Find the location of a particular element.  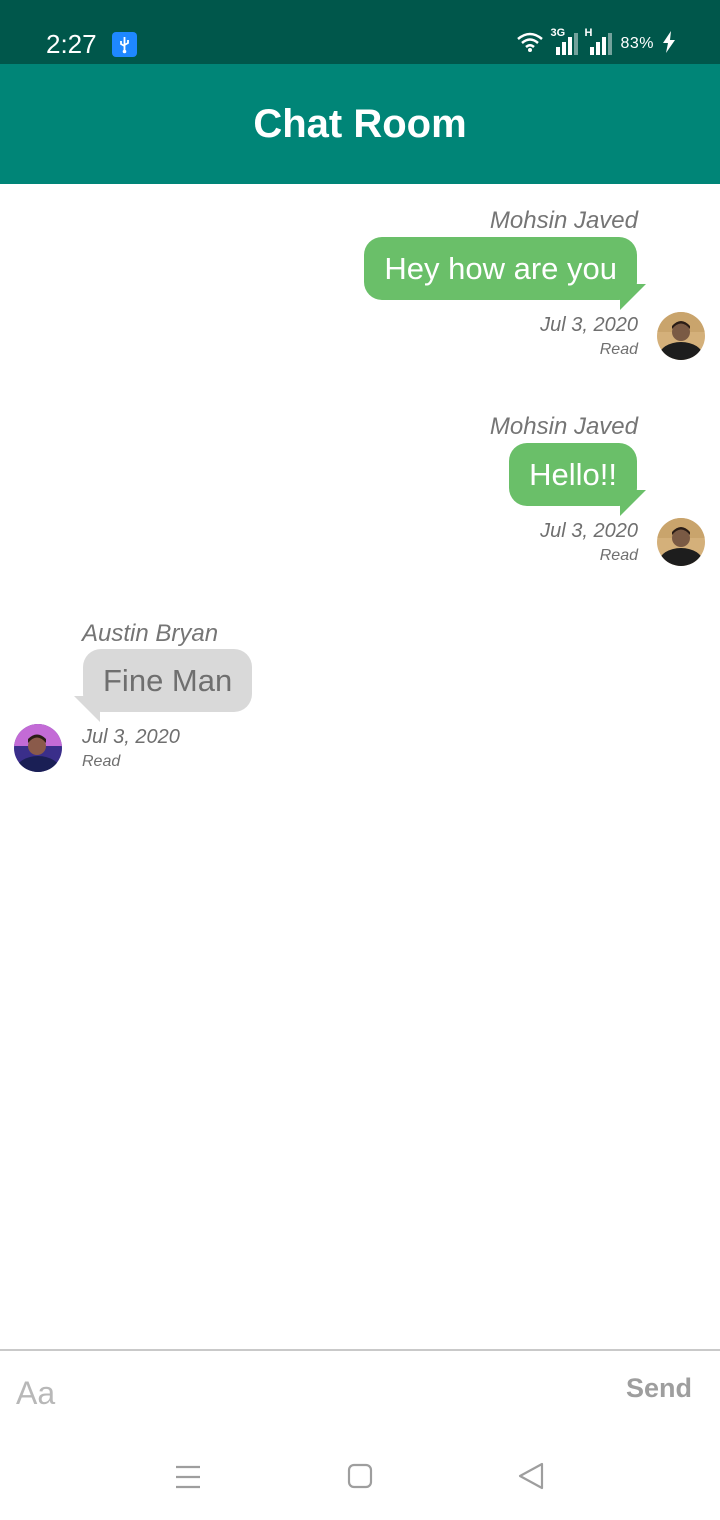

message-sender: Austin Bryan is located at coordinates (150, 633).